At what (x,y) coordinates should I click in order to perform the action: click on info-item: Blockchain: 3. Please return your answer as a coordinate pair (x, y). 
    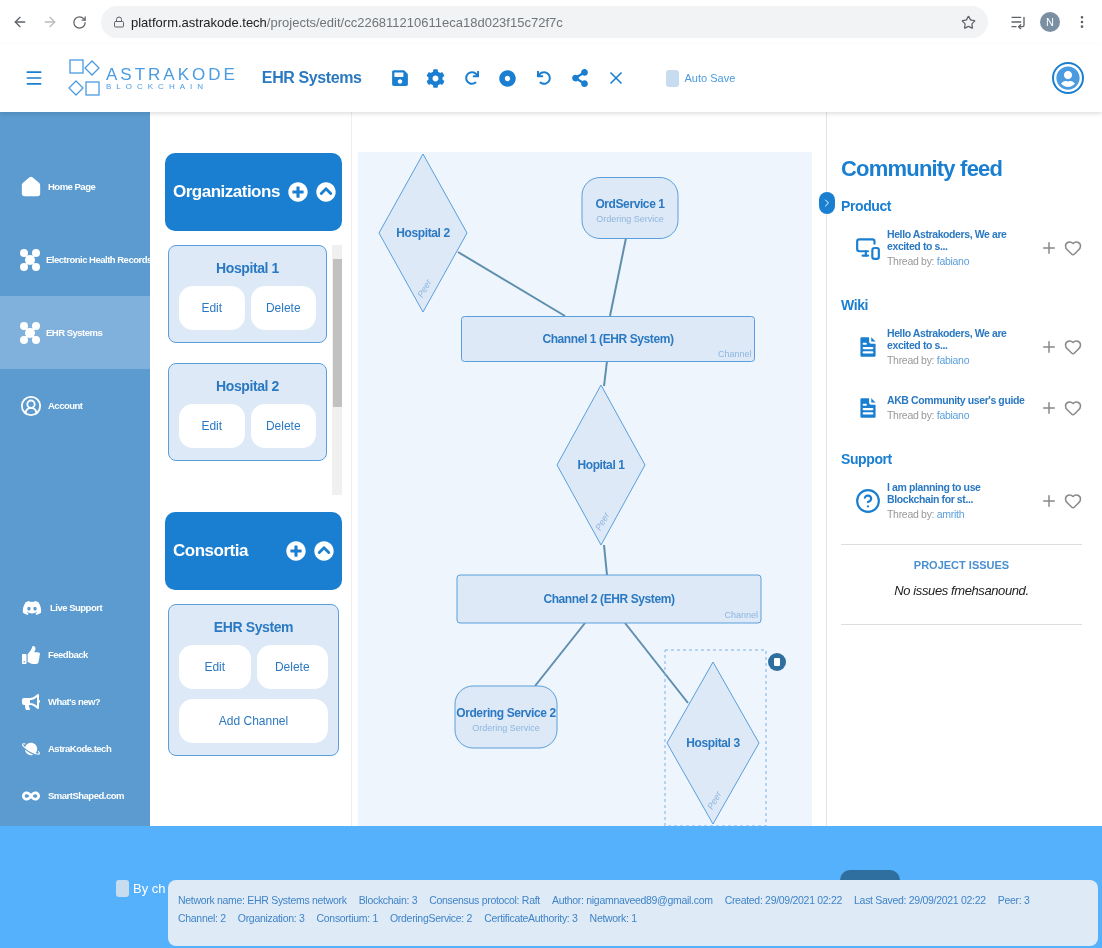
    Looking at the image, I should click on (388, 900).